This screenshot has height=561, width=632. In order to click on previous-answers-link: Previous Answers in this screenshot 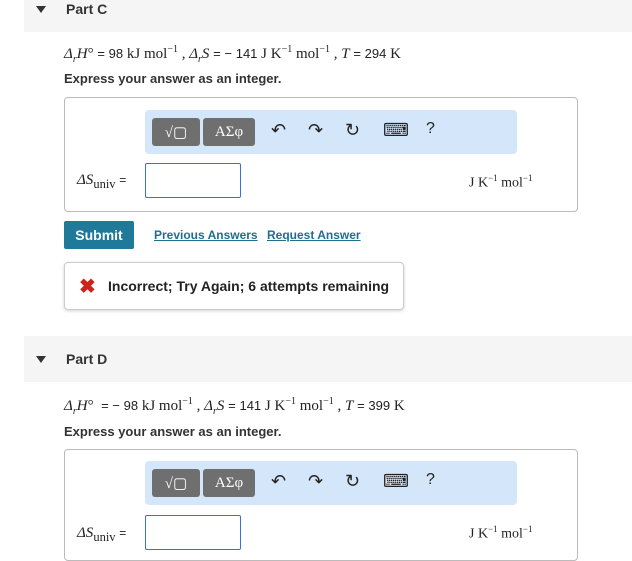, I will do `click(206, 235)`.